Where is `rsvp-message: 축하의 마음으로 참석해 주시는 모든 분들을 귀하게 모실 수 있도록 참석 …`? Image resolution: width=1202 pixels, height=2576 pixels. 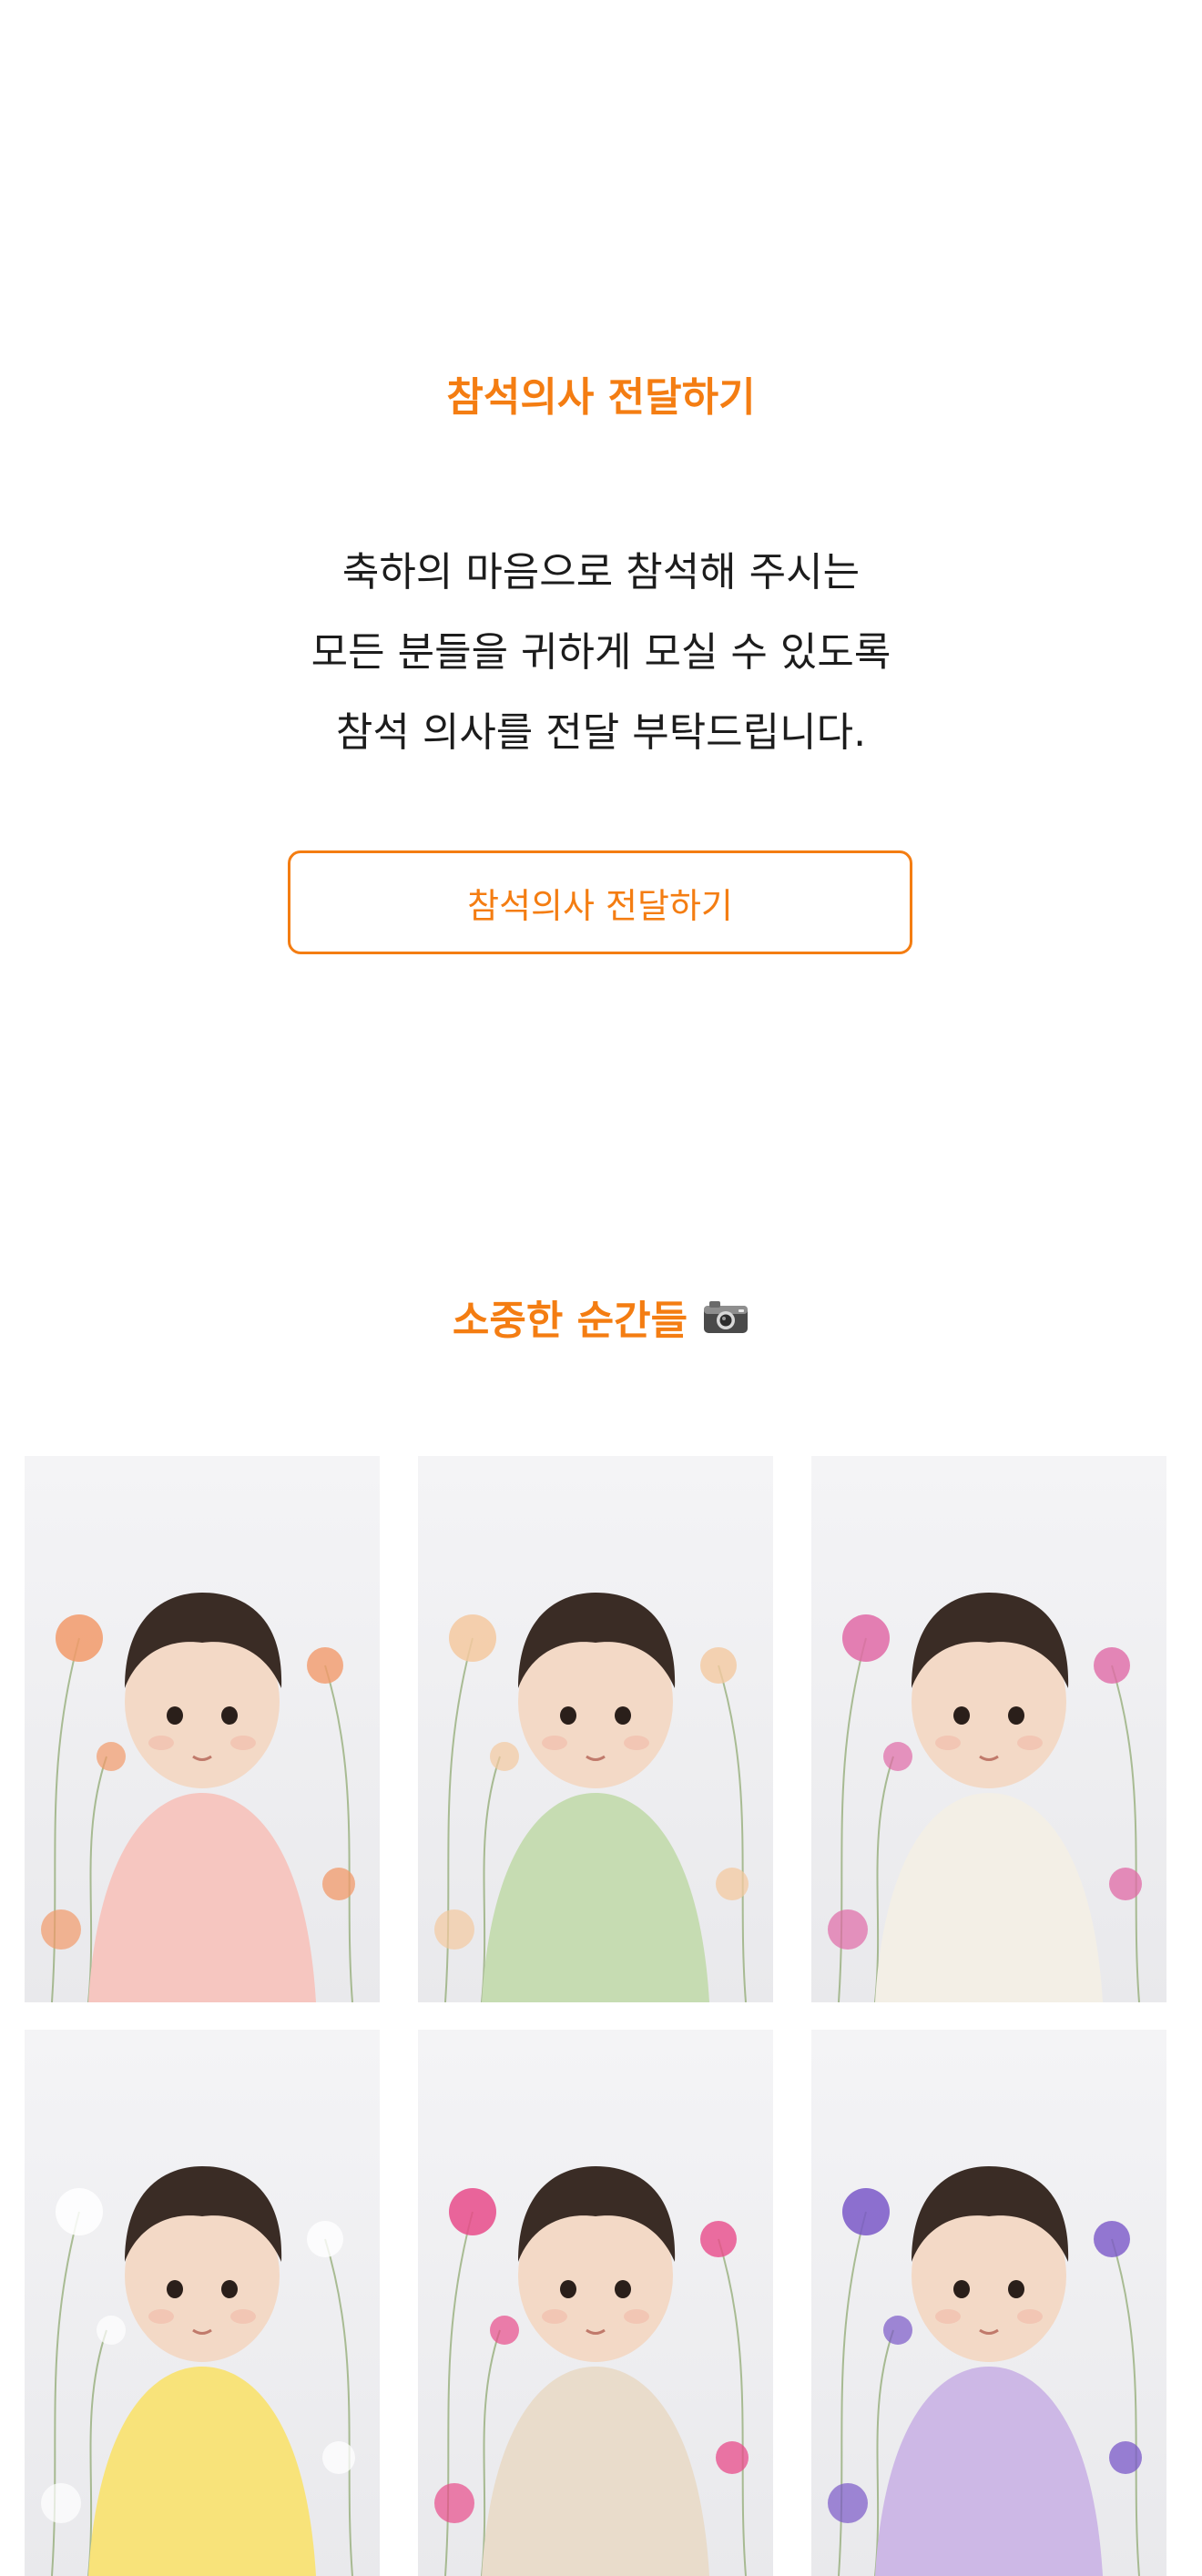 rsvp-message: 축하의 마음으로 참석해 주시는 모든 분들을 귀하게 모실 수 있도록 참석 … is located at coordinates (601, 653).